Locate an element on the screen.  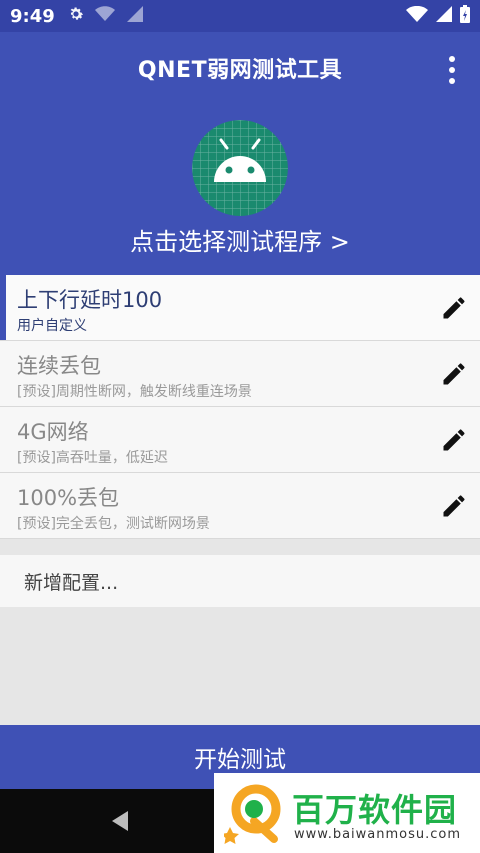
wifi-icon is located at coordinates (417, 15).